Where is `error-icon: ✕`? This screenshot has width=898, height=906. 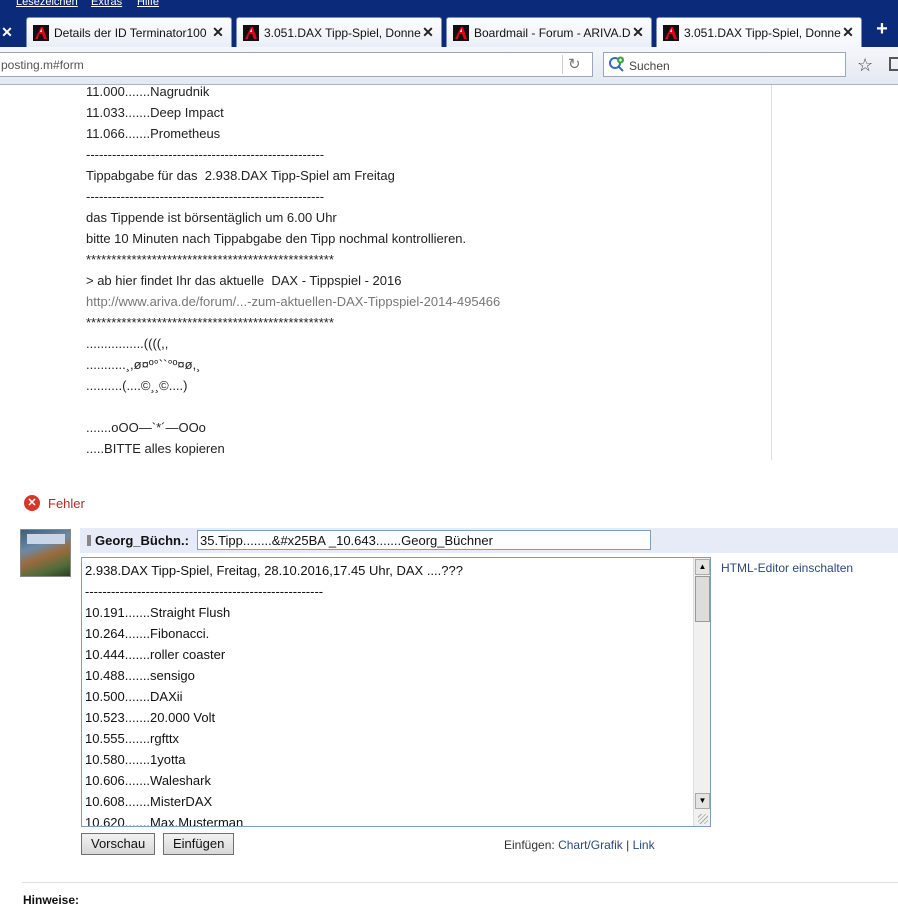 error-icon: ✕ is located at coordinates (32, 503).